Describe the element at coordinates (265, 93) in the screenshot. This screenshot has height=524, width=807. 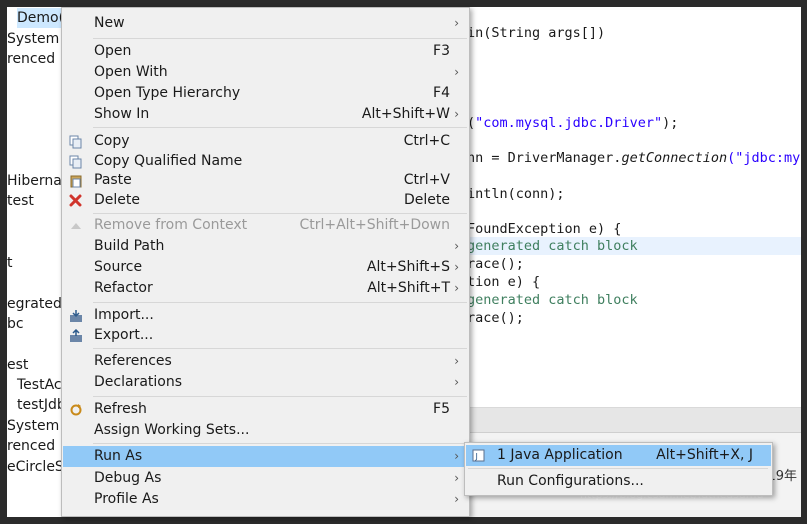
I see `menu-item-open-type-hierarchy: Open Type Hierarchy F4` at that location.